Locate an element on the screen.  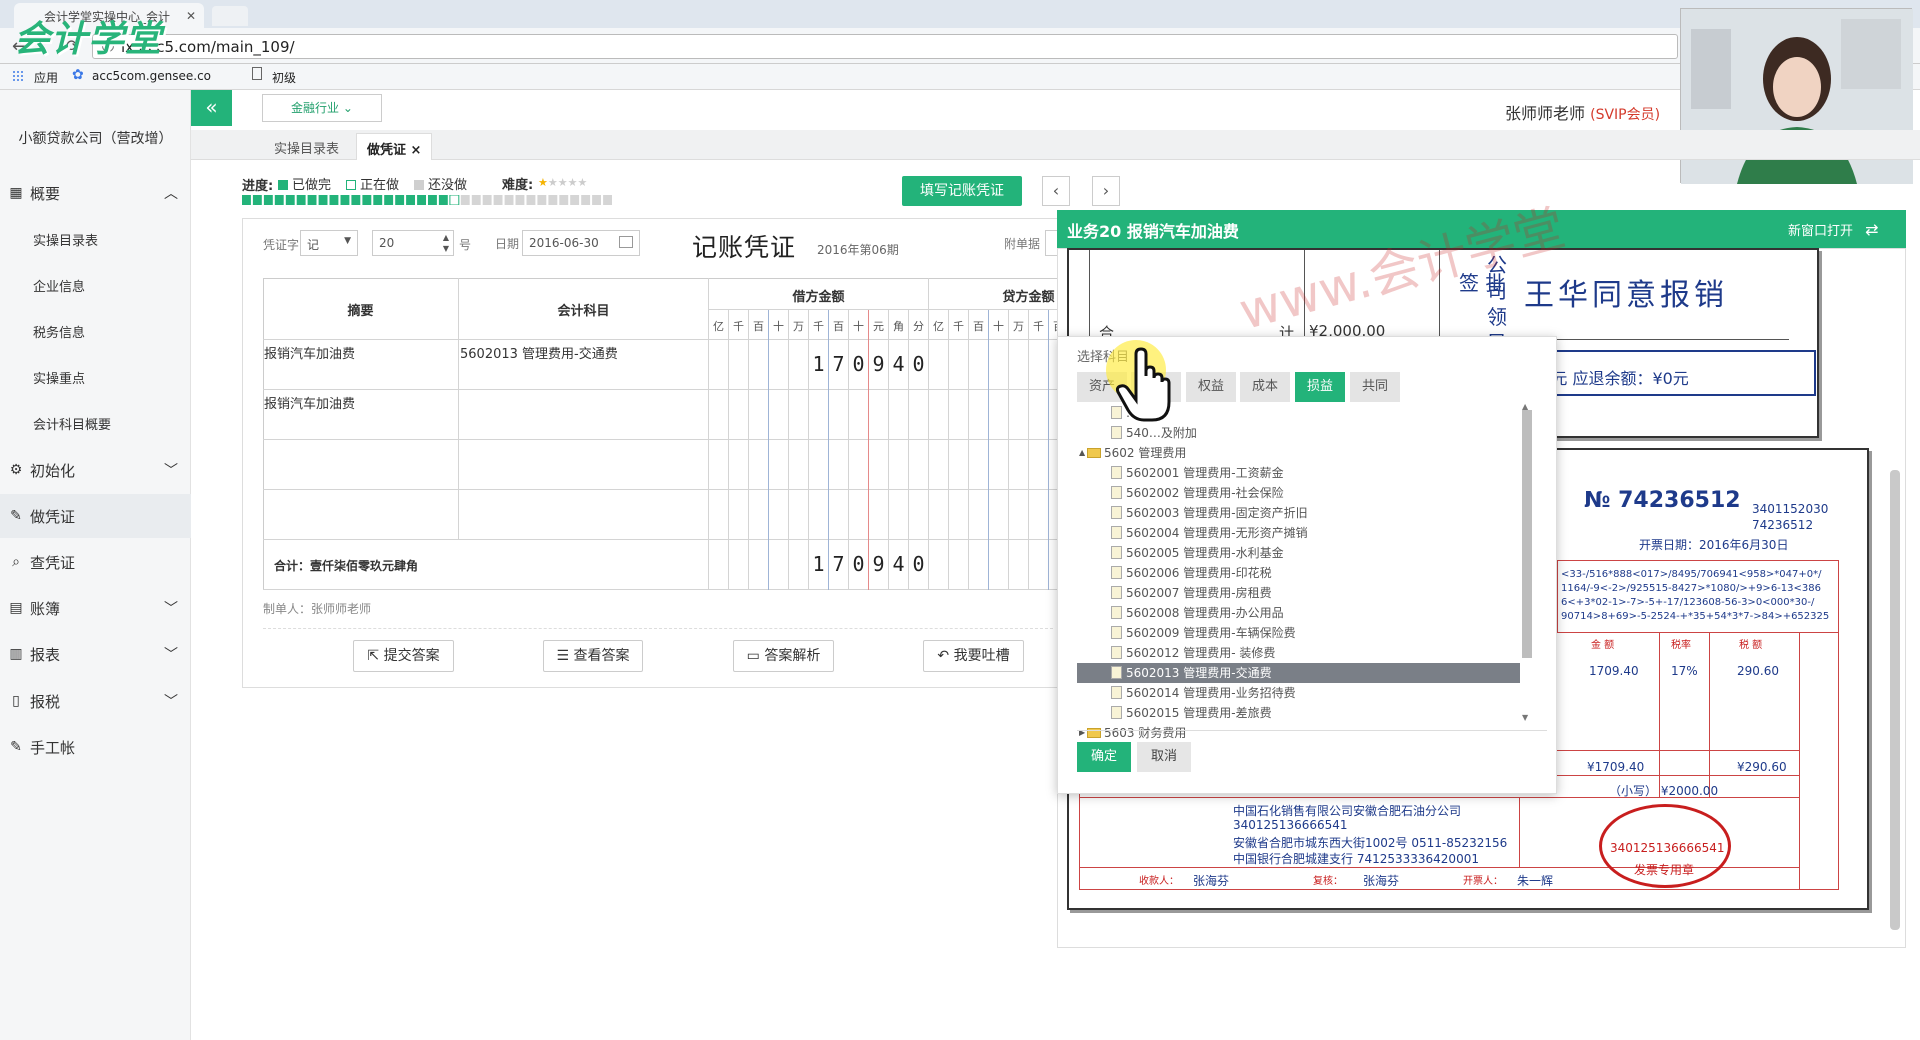
feedback-button: ↶ 我要吐槽 is located at coordinates (973, 656).